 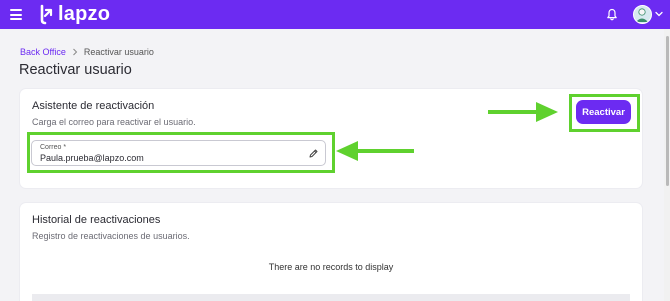 I want to click on history-empty-message: There are no records to display, so click(x=331, y=267).